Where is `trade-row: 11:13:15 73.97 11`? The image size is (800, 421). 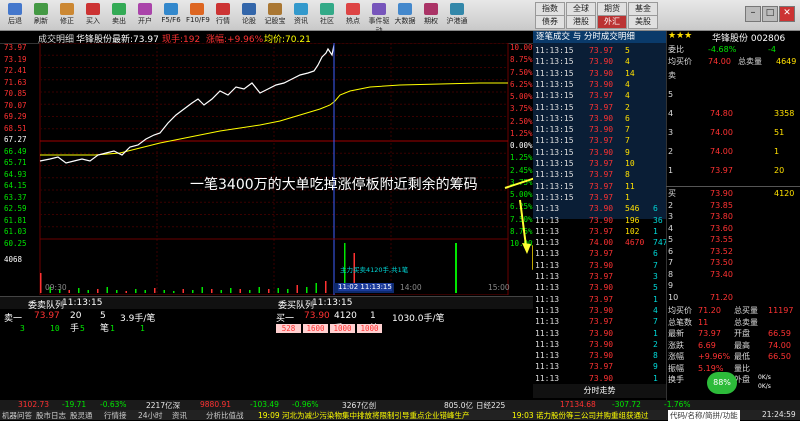
trade-row: 11:13:15 73.97 11 is located at coordinates (600, 187).